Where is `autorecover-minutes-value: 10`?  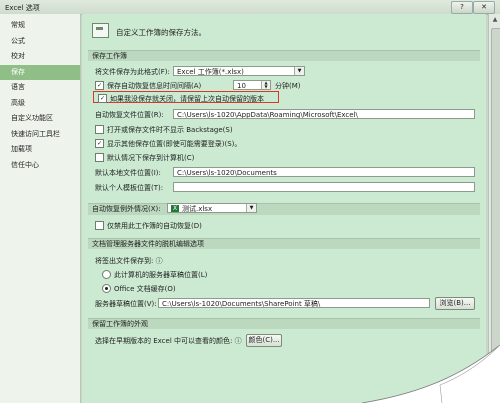 autorecover-minutes-value: 10 is located at coordinates (241, 86).